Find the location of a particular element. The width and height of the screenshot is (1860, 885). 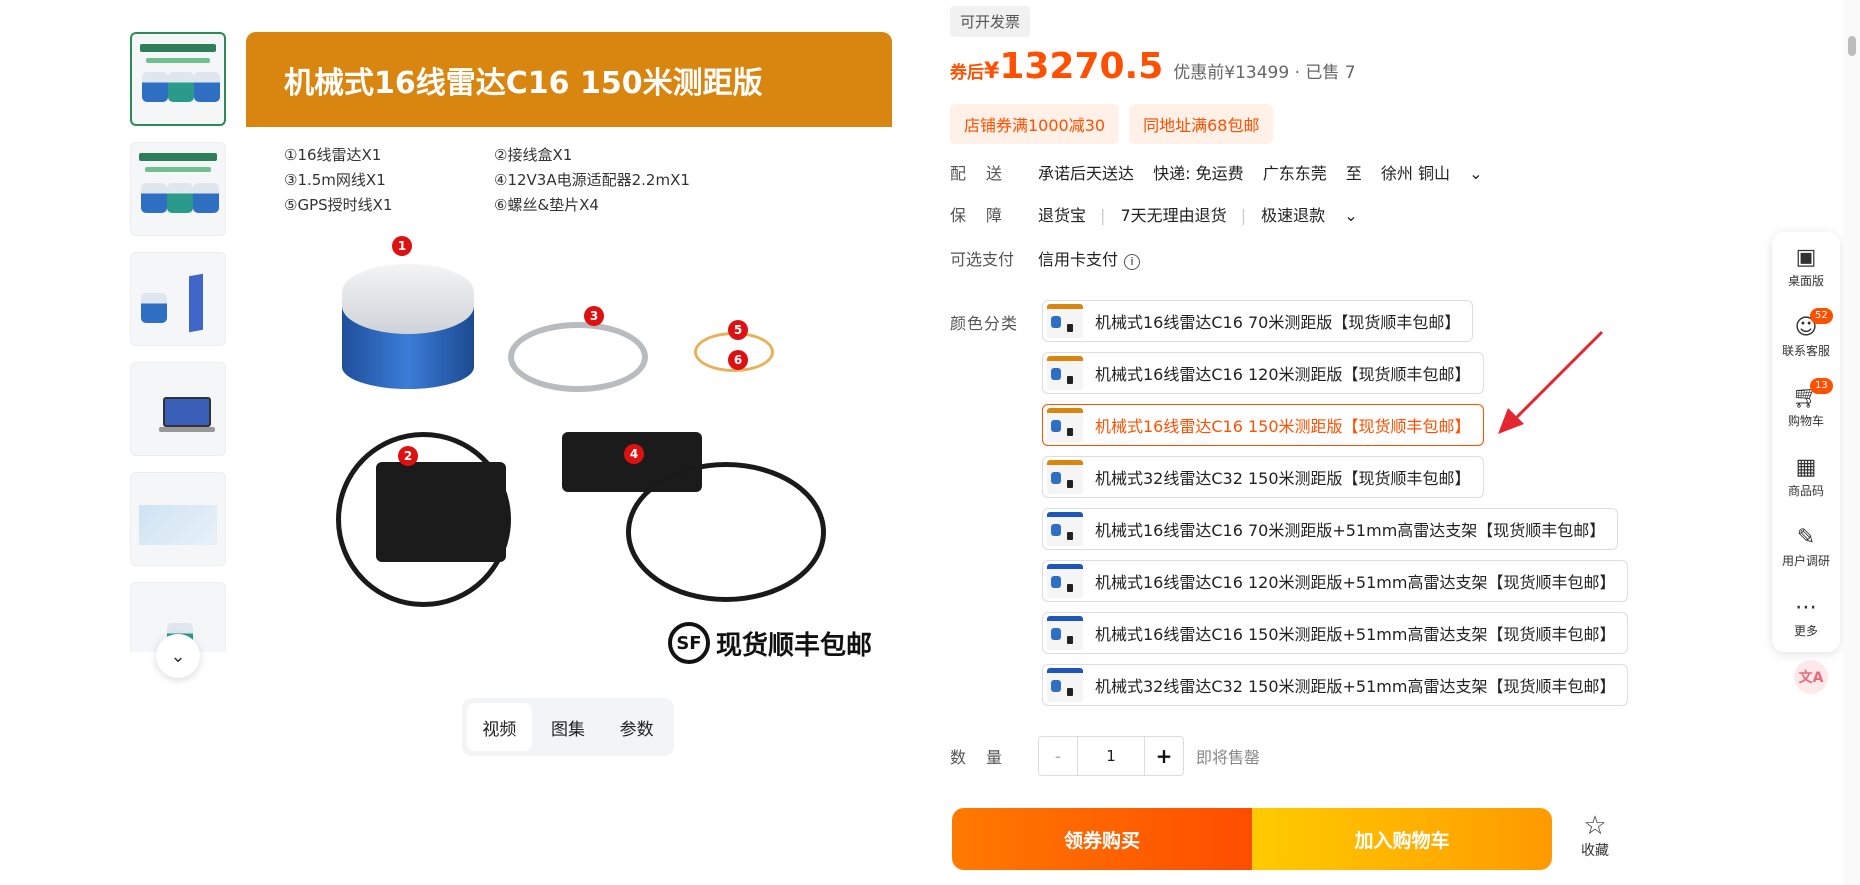

sf-logo-icon: SF is located at coordinates (688, 643).